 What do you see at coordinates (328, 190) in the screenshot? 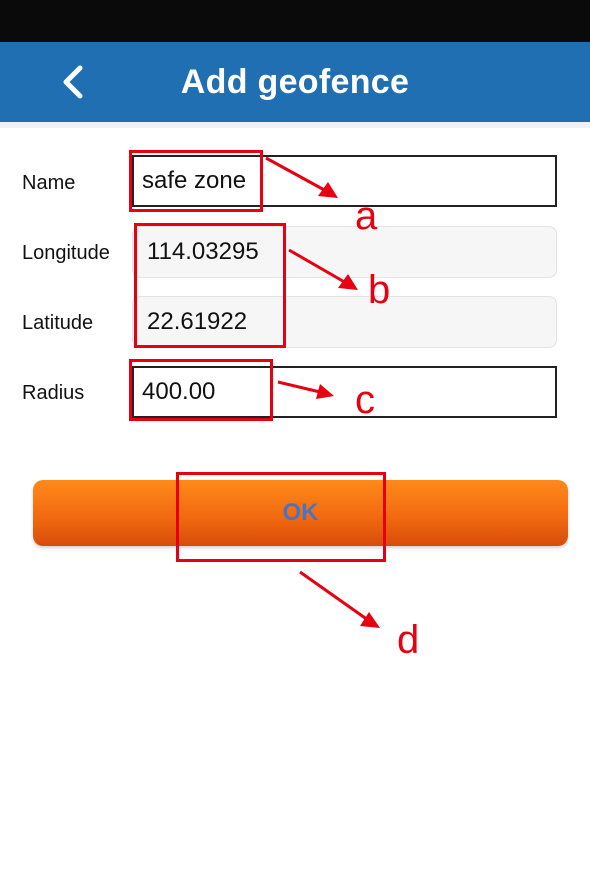
I see `arrow-a-head` at bounding box center [328, 190].